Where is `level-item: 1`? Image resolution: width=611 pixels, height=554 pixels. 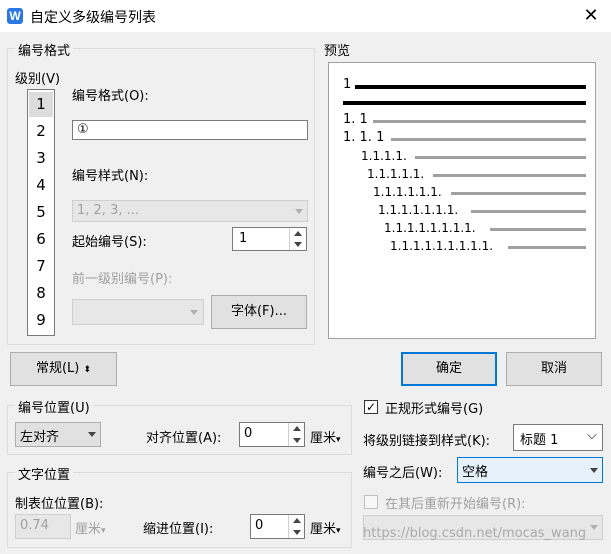 level-item: 1 is located at coordinates (41, 104).